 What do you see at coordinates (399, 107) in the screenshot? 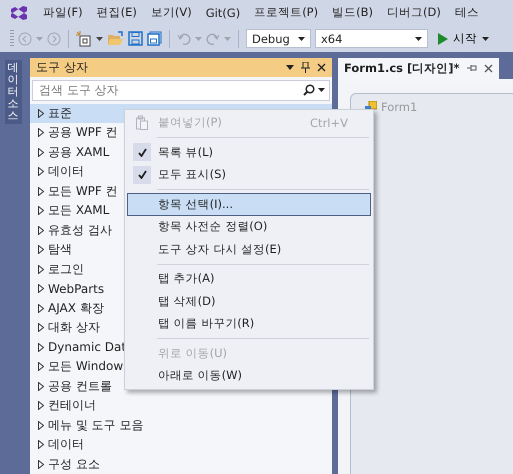
I see `form-title: Form1` at bounding box center [399, 107].